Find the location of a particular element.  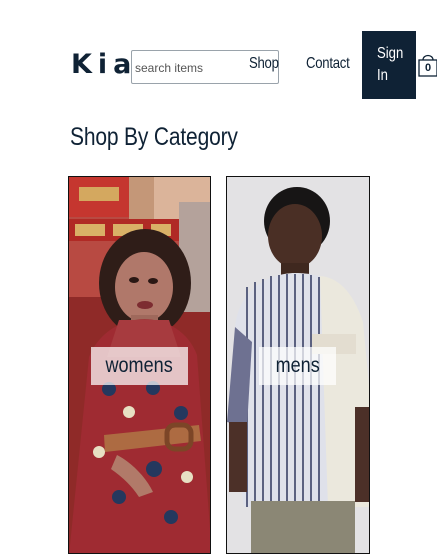

nav-shop-link: Shop is located at coordinates (264, 64).